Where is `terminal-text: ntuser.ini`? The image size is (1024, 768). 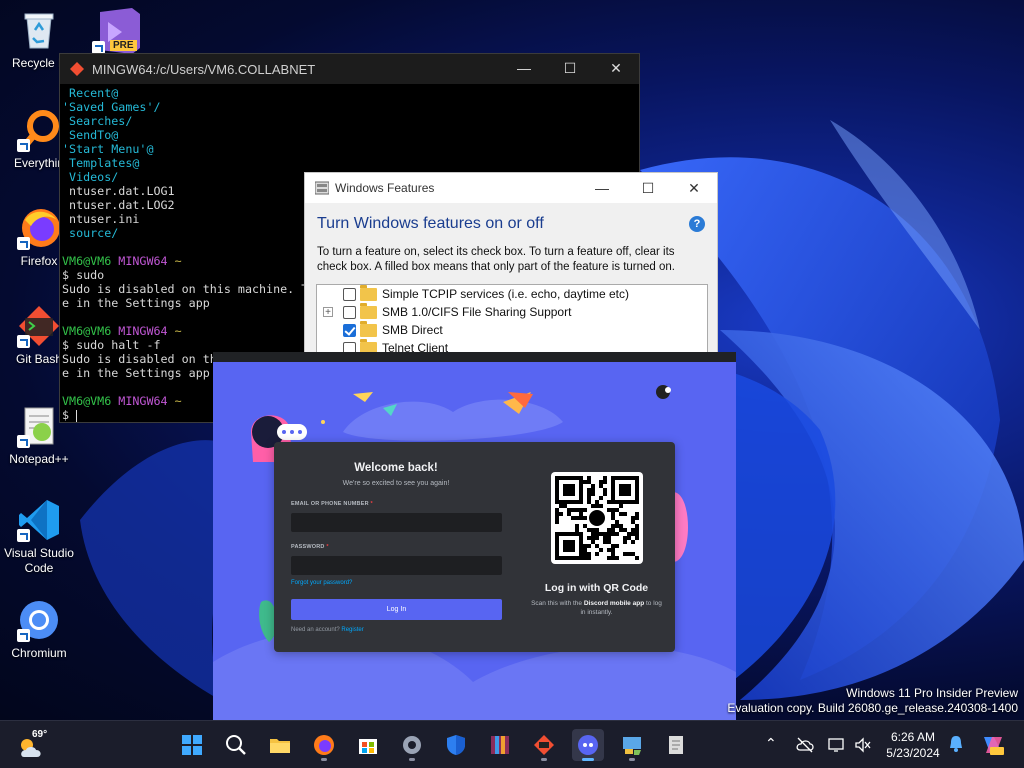 terminal-text: ntuser.ini is located at coordinates (101, 219).